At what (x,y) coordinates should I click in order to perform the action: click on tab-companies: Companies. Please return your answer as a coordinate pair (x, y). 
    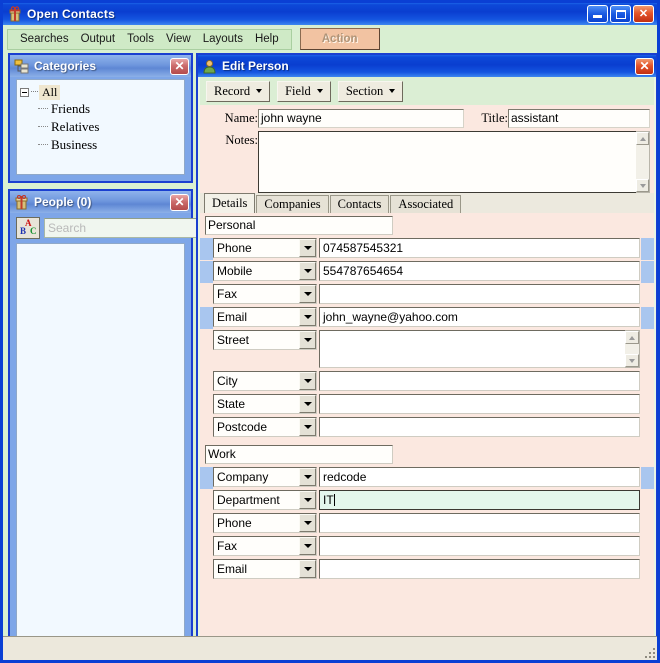
    Looking at the image, I should click on (292, 204).